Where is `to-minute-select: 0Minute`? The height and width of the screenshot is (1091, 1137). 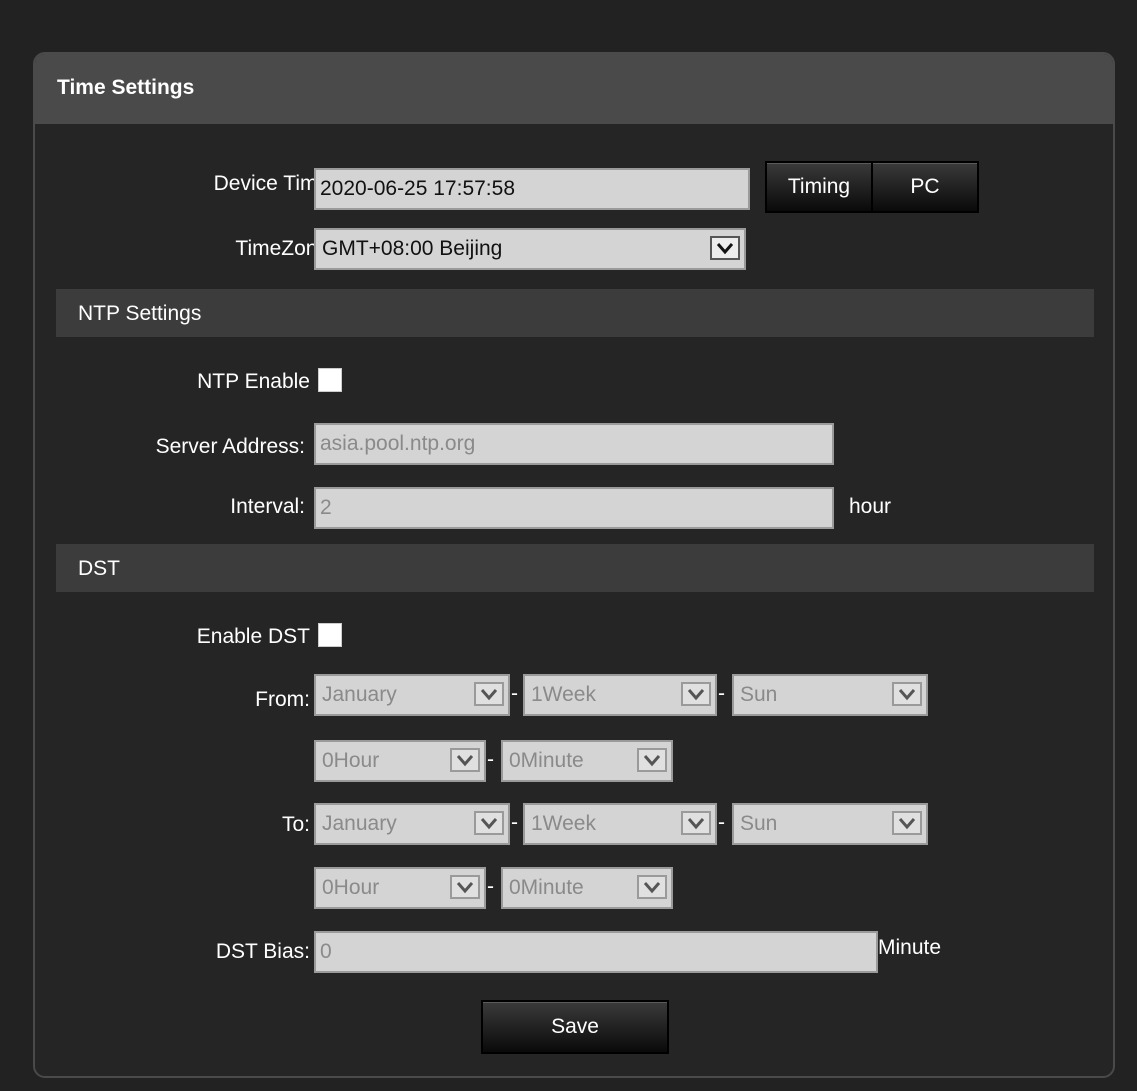
to-minute-select: 0Minute is located at coordinates (587, 888).